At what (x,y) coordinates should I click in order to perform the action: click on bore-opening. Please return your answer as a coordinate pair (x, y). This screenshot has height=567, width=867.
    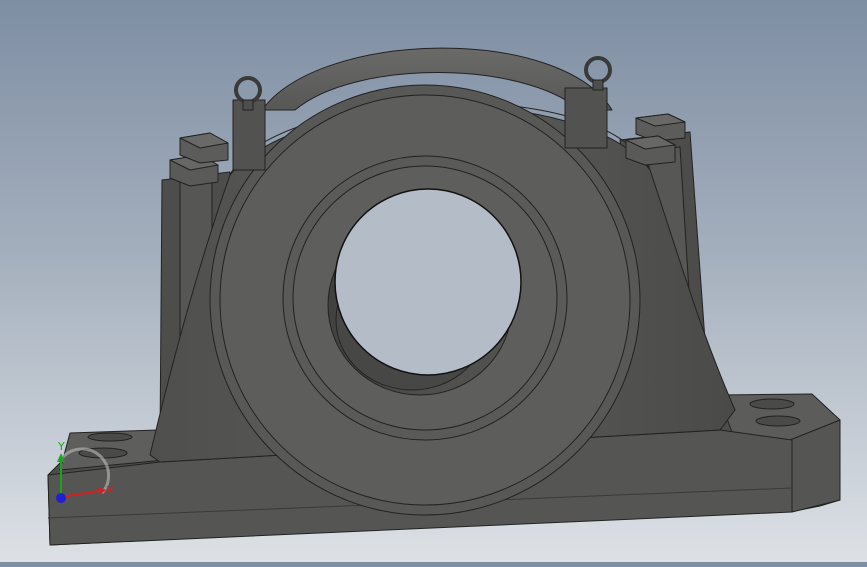
    Looking at the image, I should click on (428, 282).